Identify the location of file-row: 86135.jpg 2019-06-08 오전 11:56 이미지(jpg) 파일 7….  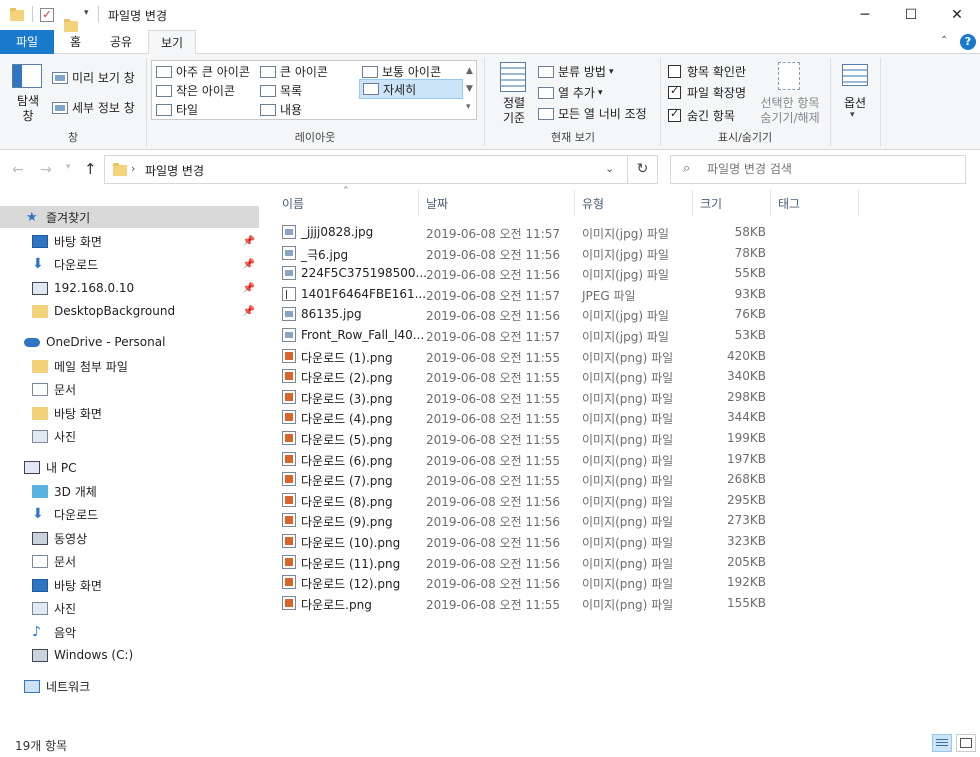
(523, 314).